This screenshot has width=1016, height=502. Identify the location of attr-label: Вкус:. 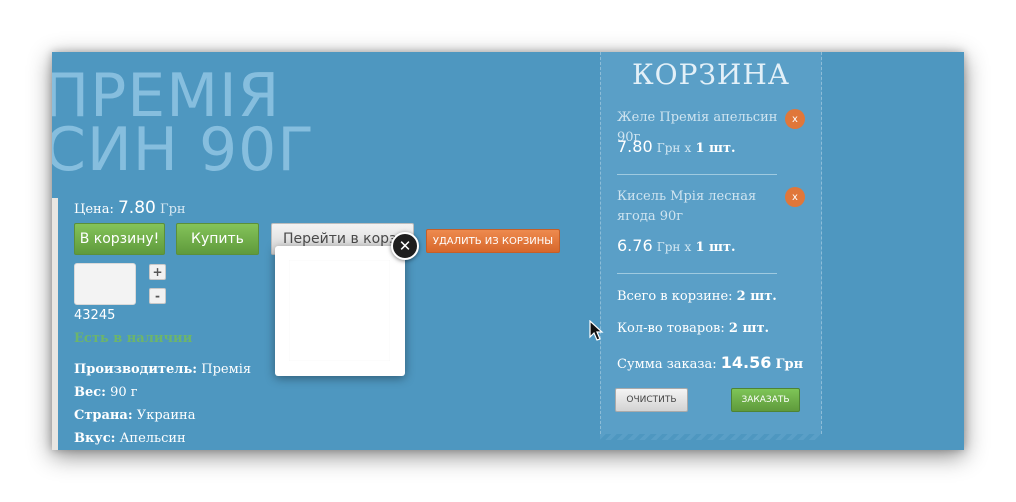
(95, 438).